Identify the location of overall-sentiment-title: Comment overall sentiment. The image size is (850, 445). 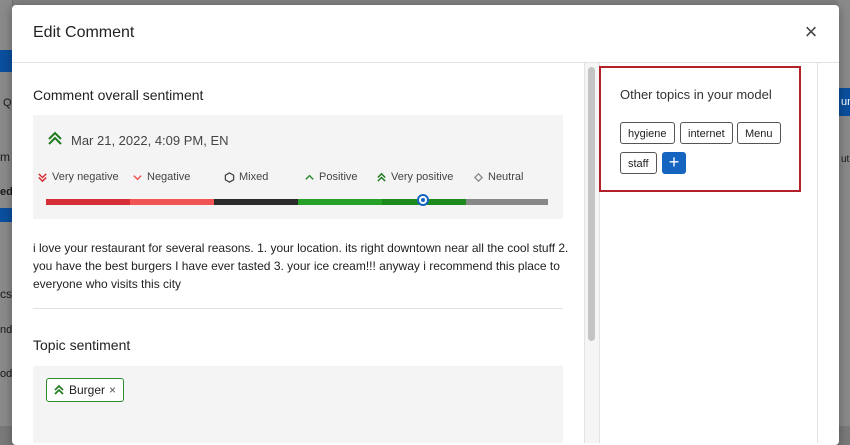
(118, 95).